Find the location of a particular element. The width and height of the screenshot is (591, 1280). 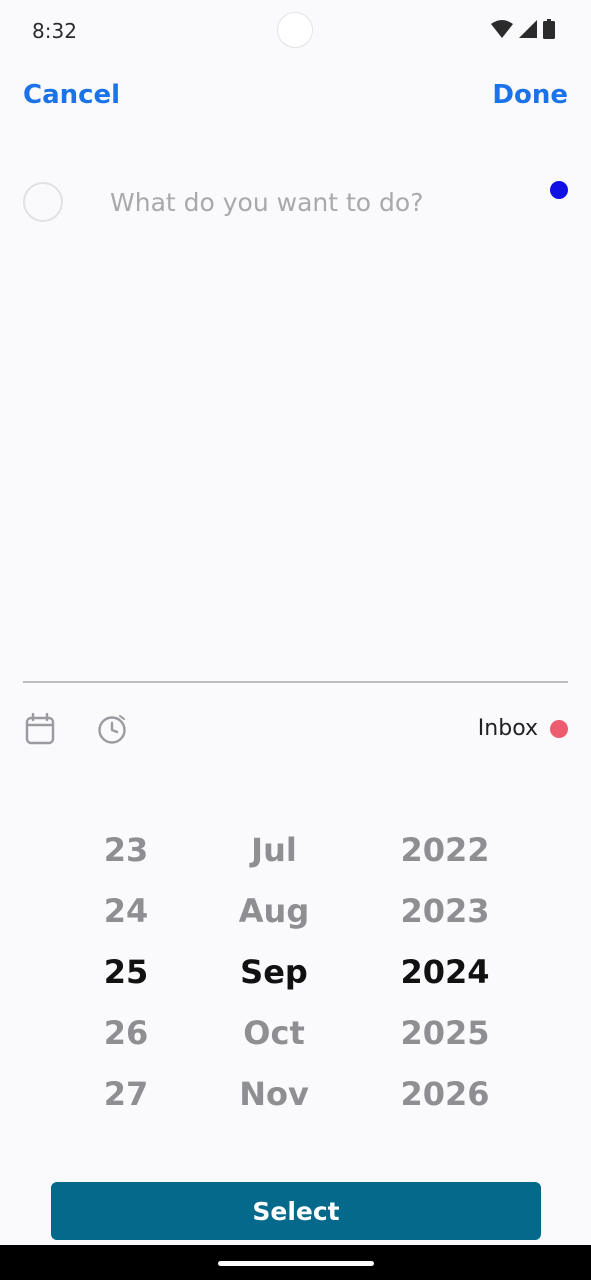

month-option: Nov is located at coordinates (274, 1094).